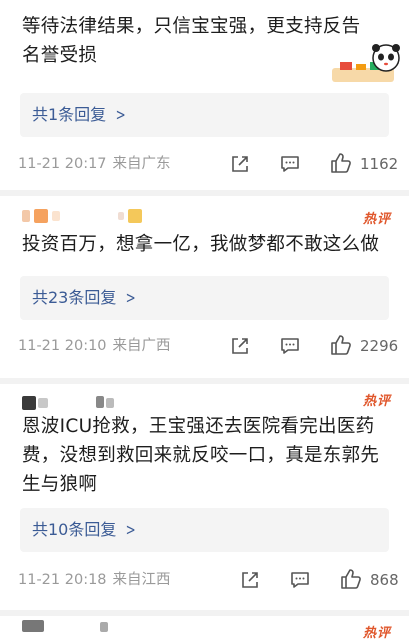 The image size is (409, 640). What do you see at coordinates (379, 346) in the screenshot?
I see `like-count: 2296` at bounding box center [379, 346].